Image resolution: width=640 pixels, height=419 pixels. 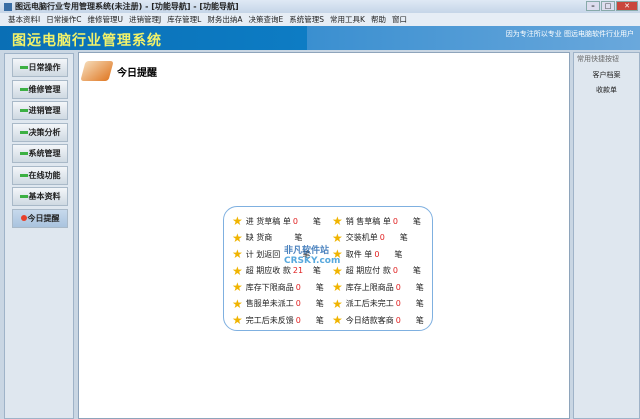 What do you see at coordinates (593, 6) in the screenshot?
I see `minimize-button: –` at bounding box center [593, 6].